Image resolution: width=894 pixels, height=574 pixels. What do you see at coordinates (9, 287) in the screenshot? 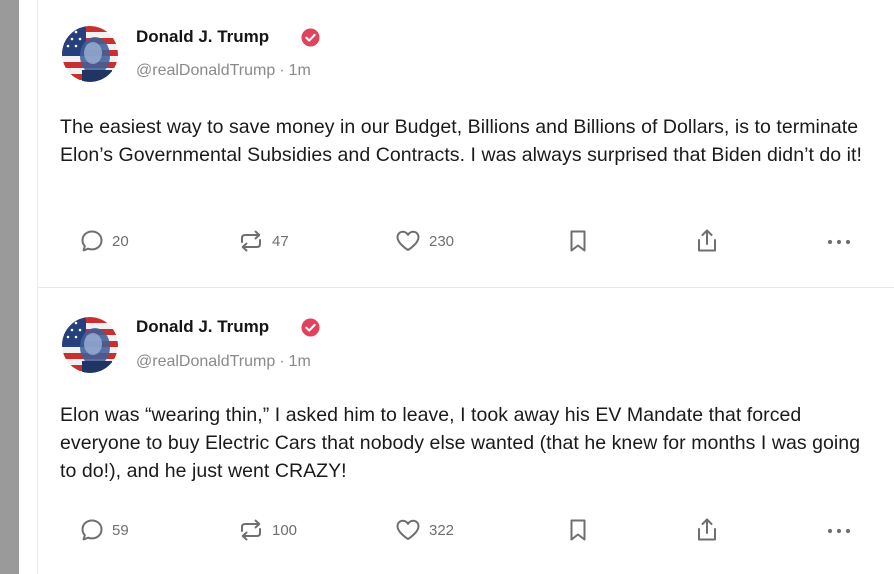
I see `left-rail` at bounding box center [9, 287].